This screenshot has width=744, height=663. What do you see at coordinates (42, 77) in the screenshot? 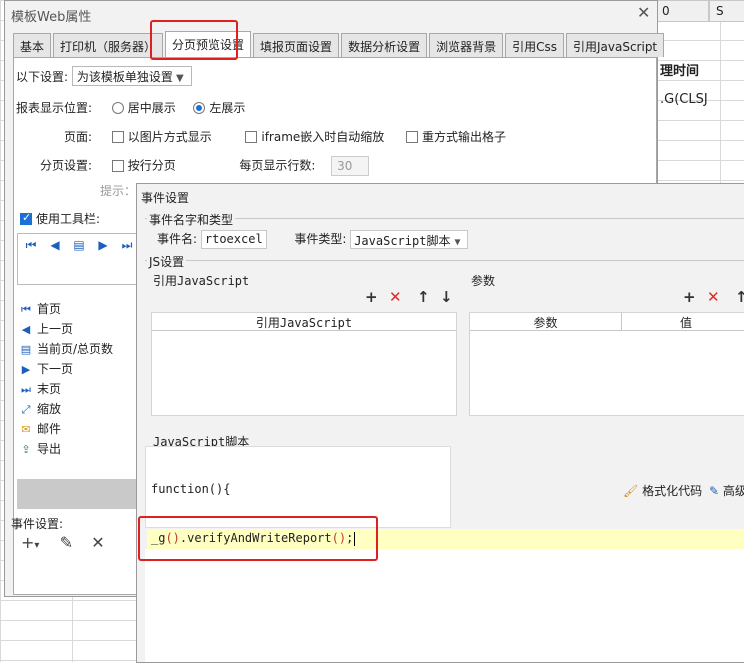
I see `settings-label: 以下设置:` at bounding box center [42, 77].